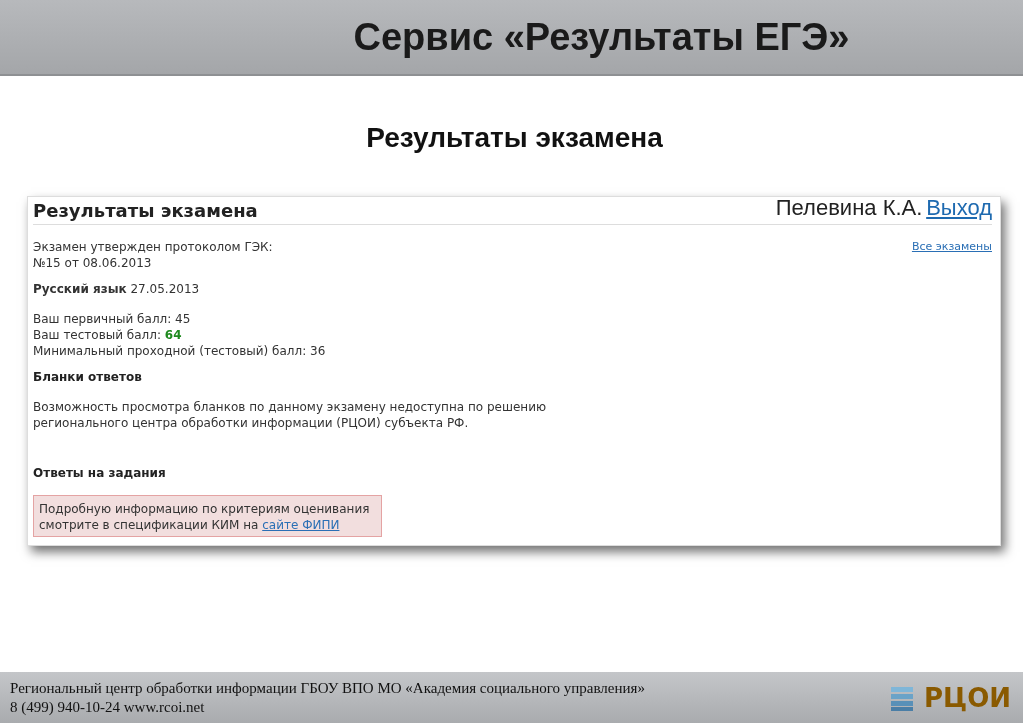  What do you see at coordinates (514, 138) in the screenshot?
I see `slide-subtitle: Результаты экзамена` at bounding box center [514, 138].